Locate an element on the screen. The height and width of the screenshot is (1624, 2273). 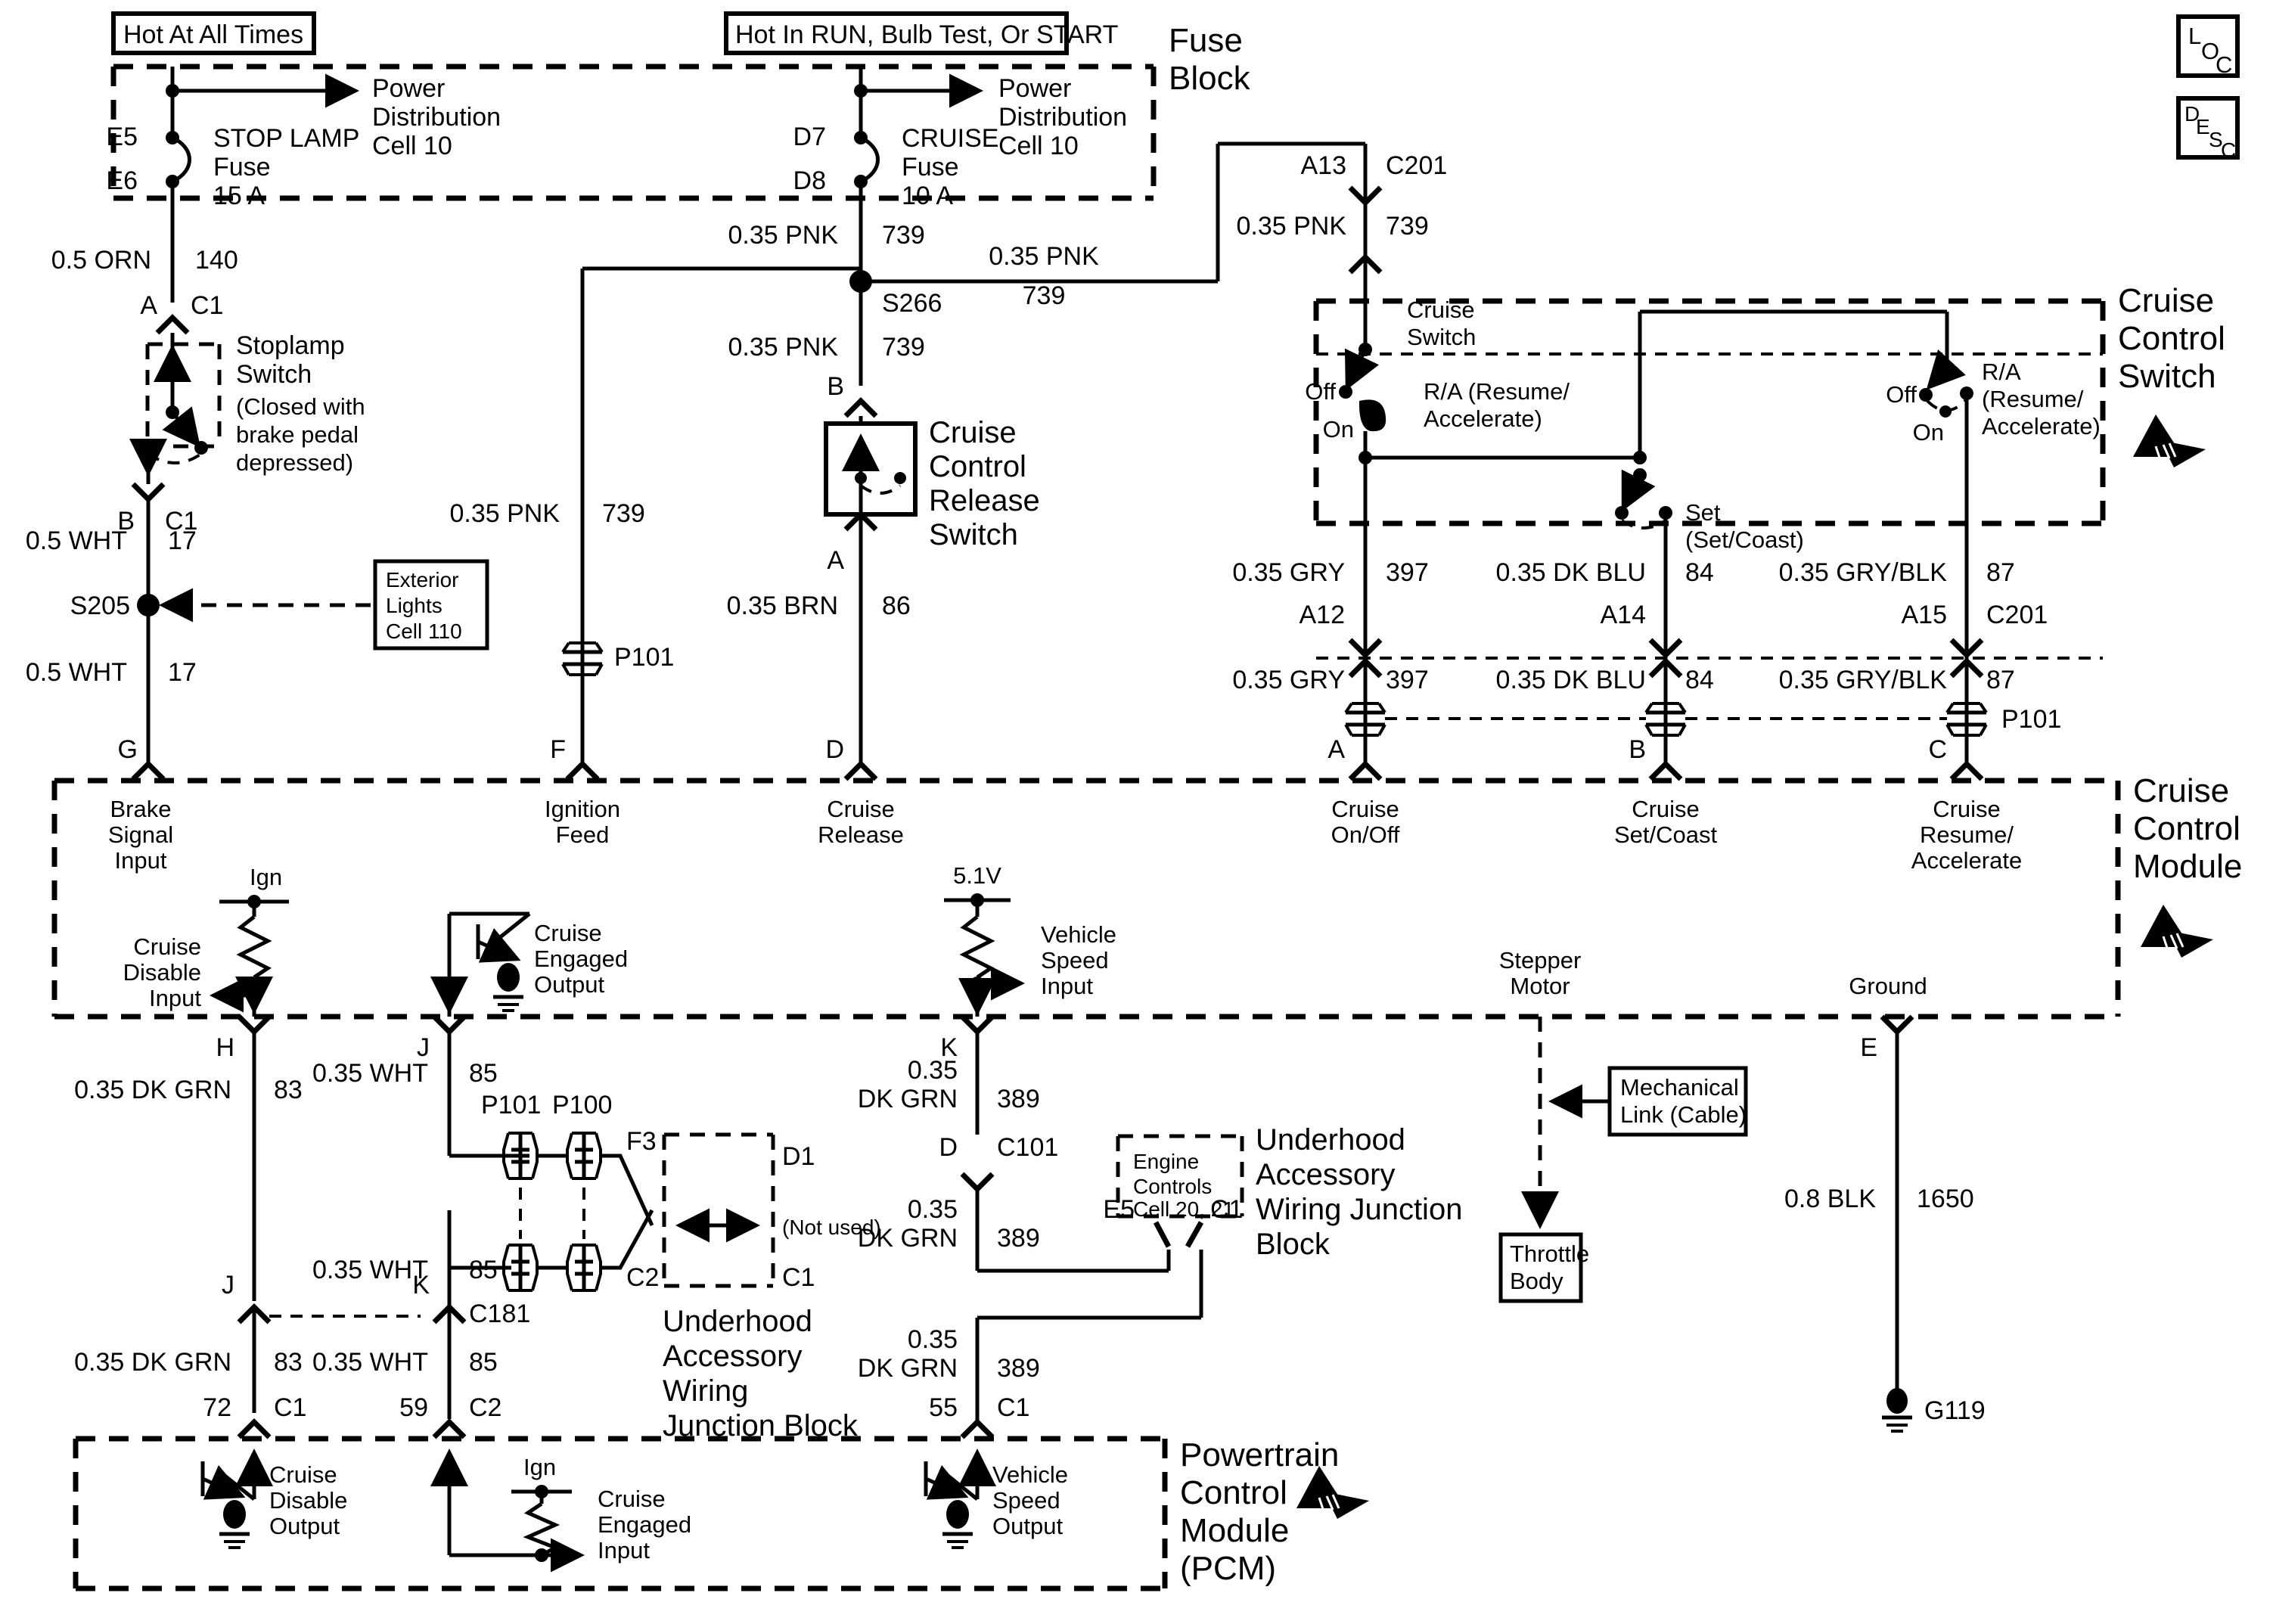
cruise-switch-inner-label-2: Switch is located at coordinates (1441, 337).